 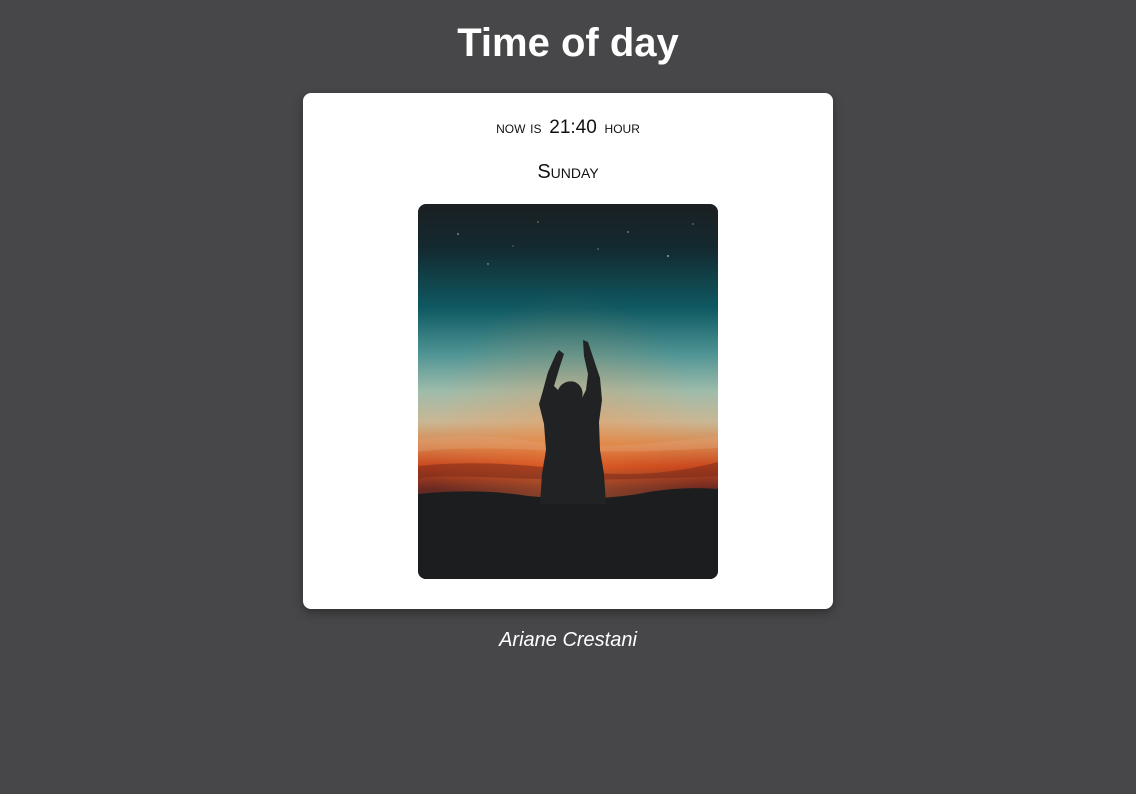 What do you see at coordinates (568, 640) in the screenshot?
I see `author-credit: Ariane Crestani` at bounding box center [568, 640].